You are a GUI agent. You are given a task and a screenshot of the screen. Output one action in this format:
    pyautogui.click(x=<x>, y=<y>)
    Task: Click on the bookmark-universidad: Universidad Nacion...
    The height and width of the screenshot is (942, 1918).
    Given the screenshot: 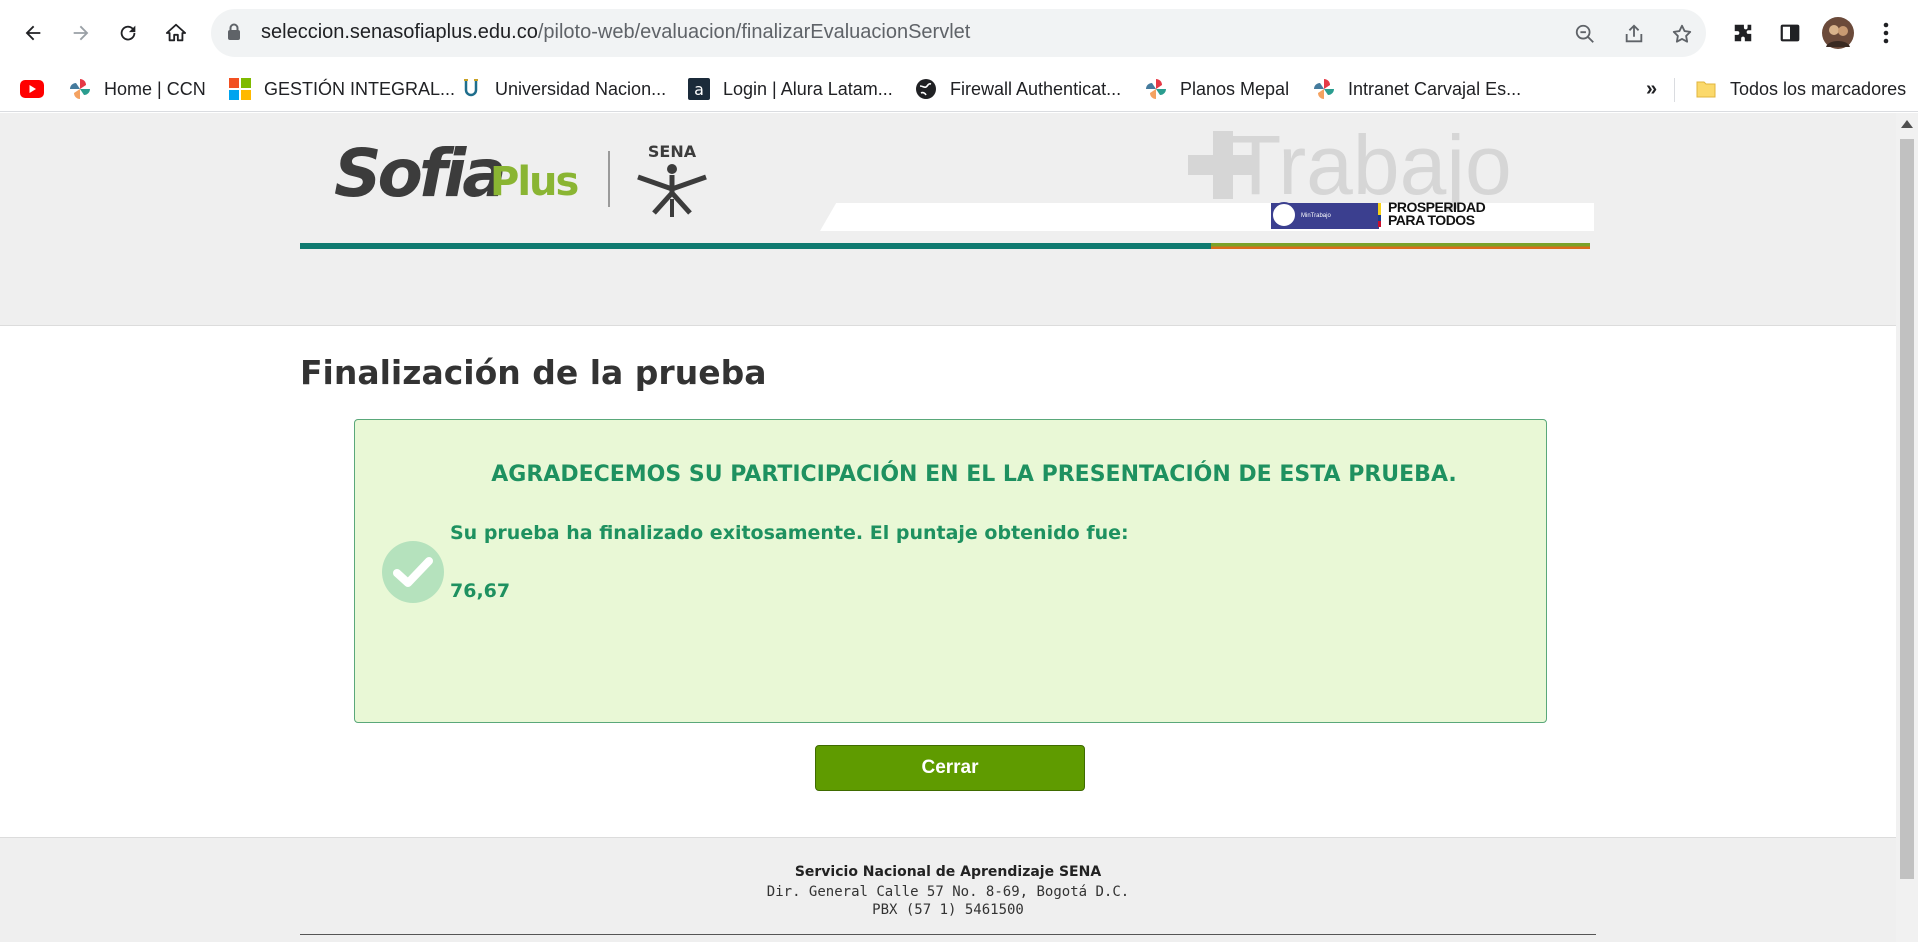 What is the action you would take?
    pyautogui.click(x=562, y=89)
    